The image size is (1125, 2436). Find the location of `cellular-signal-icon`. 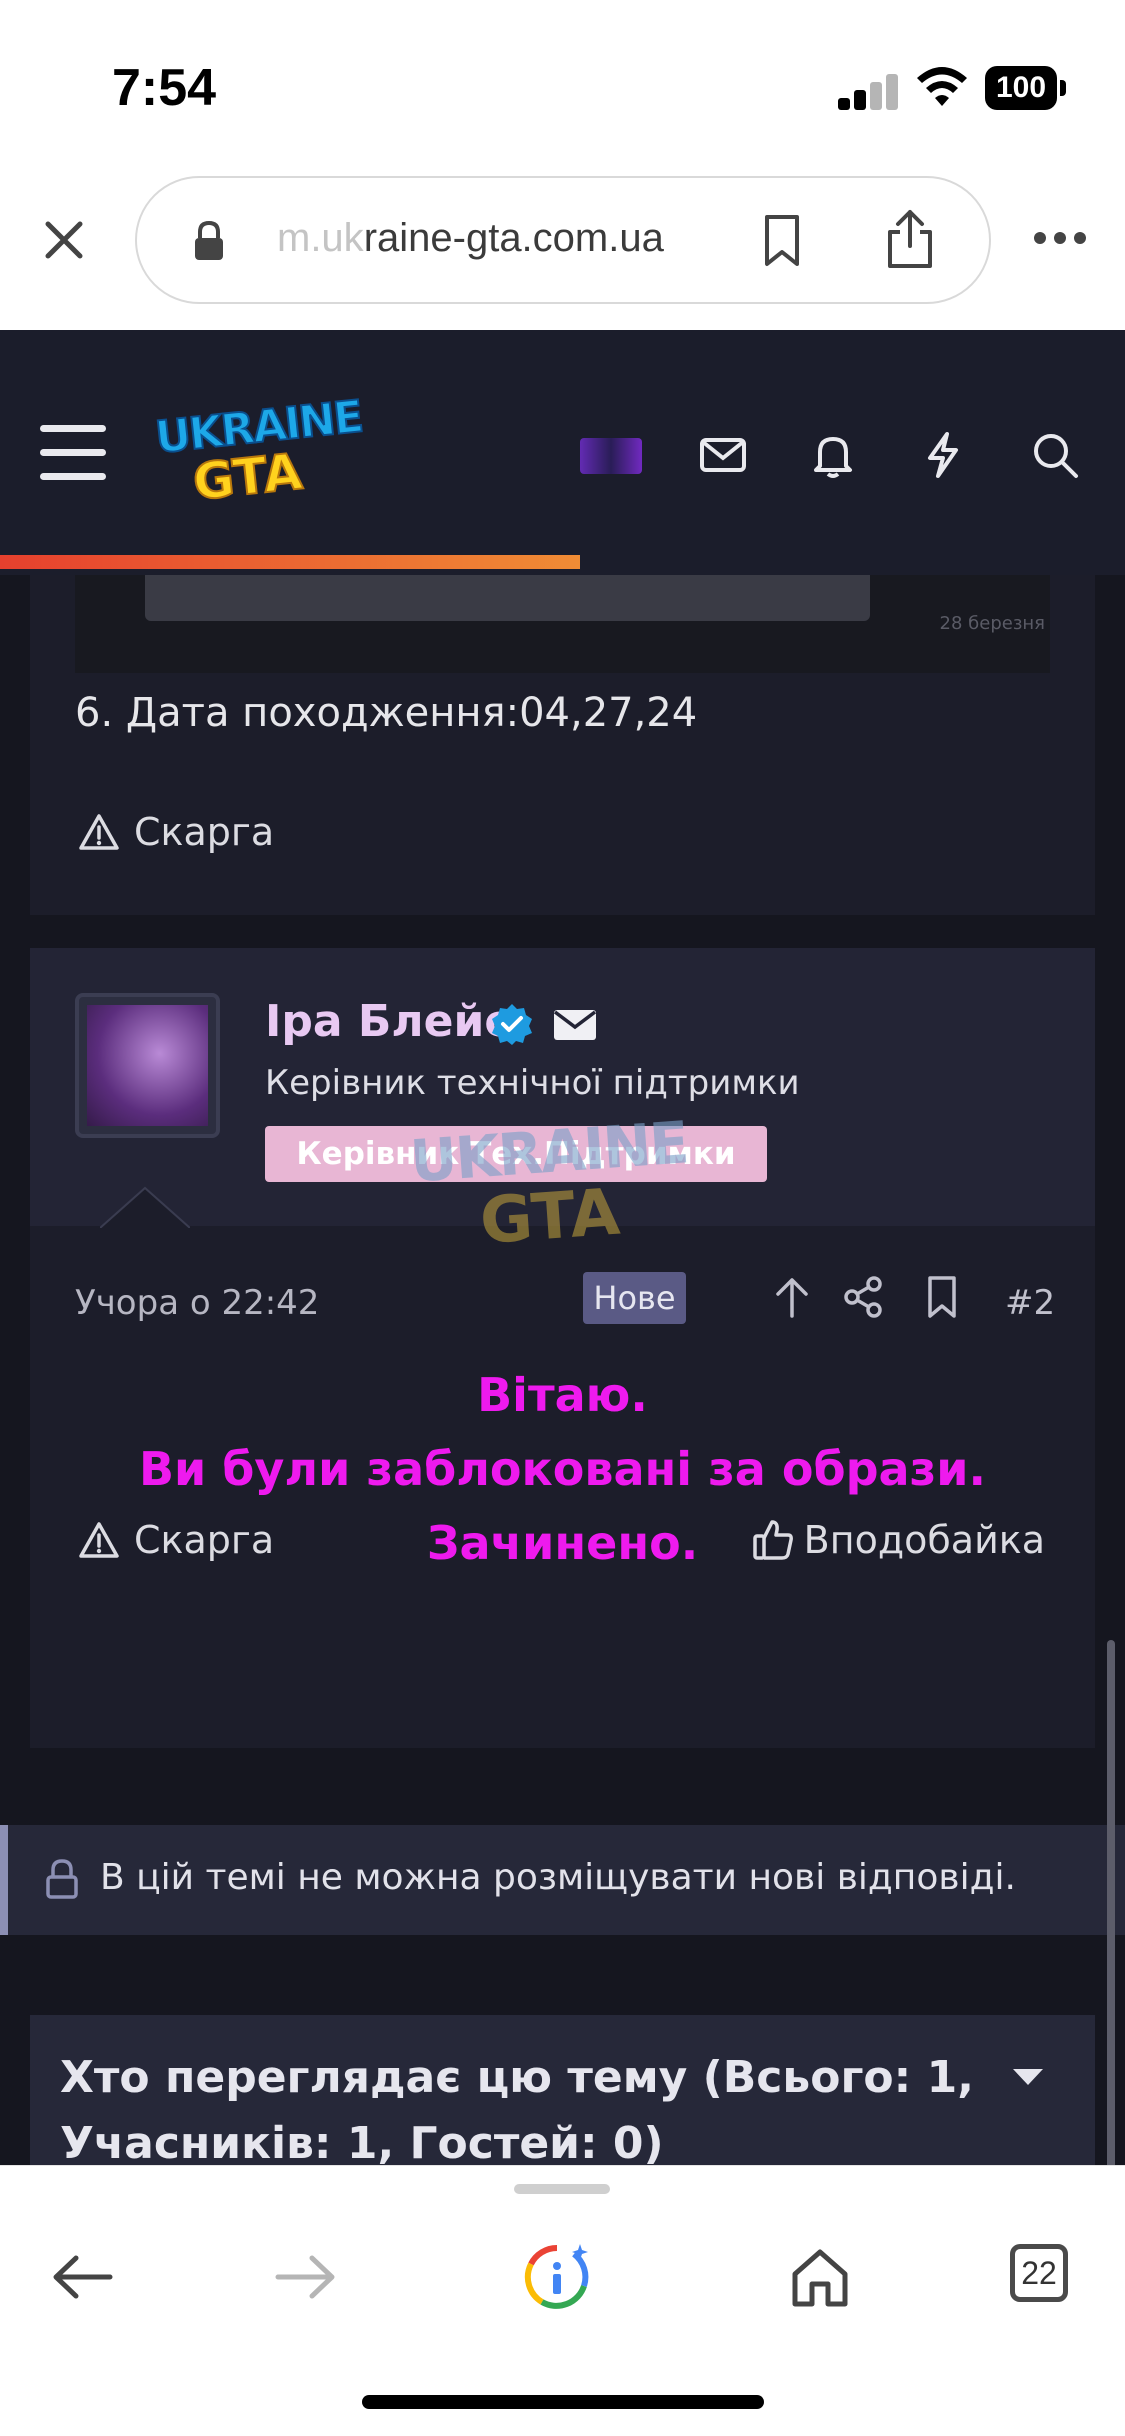

cellular-signal-icon is located at coordinates (869, 92).